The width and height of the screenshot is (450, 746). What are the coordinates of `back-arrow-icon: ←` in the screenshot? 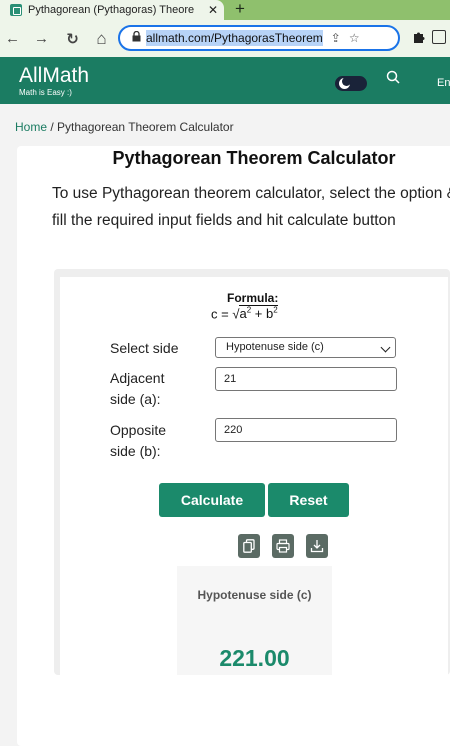 It's located at (12, 38).